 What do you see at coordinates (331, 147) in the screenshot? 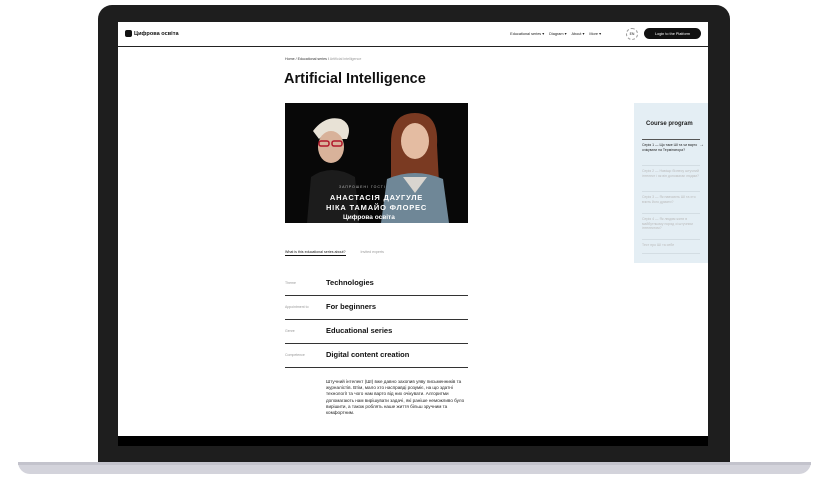
I see `person-face-left` at bounding box center [331, 147].